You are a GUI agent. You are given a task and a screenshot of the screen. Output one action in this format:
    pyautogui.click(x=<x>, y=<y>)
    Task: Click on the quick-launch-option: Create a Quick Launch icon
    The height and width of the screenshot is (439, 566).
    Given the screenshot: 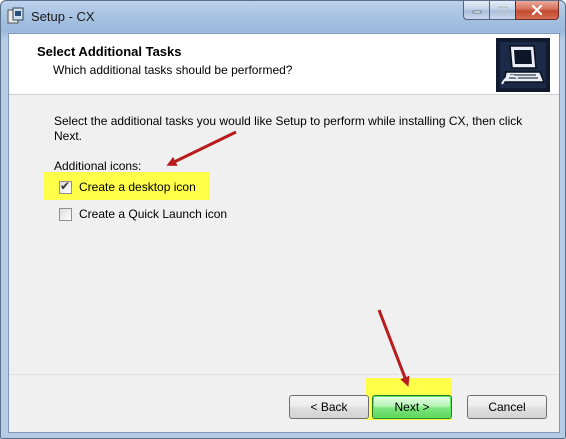 What is the action you would take?
    pyautogui.click(x=143, y=214)
    